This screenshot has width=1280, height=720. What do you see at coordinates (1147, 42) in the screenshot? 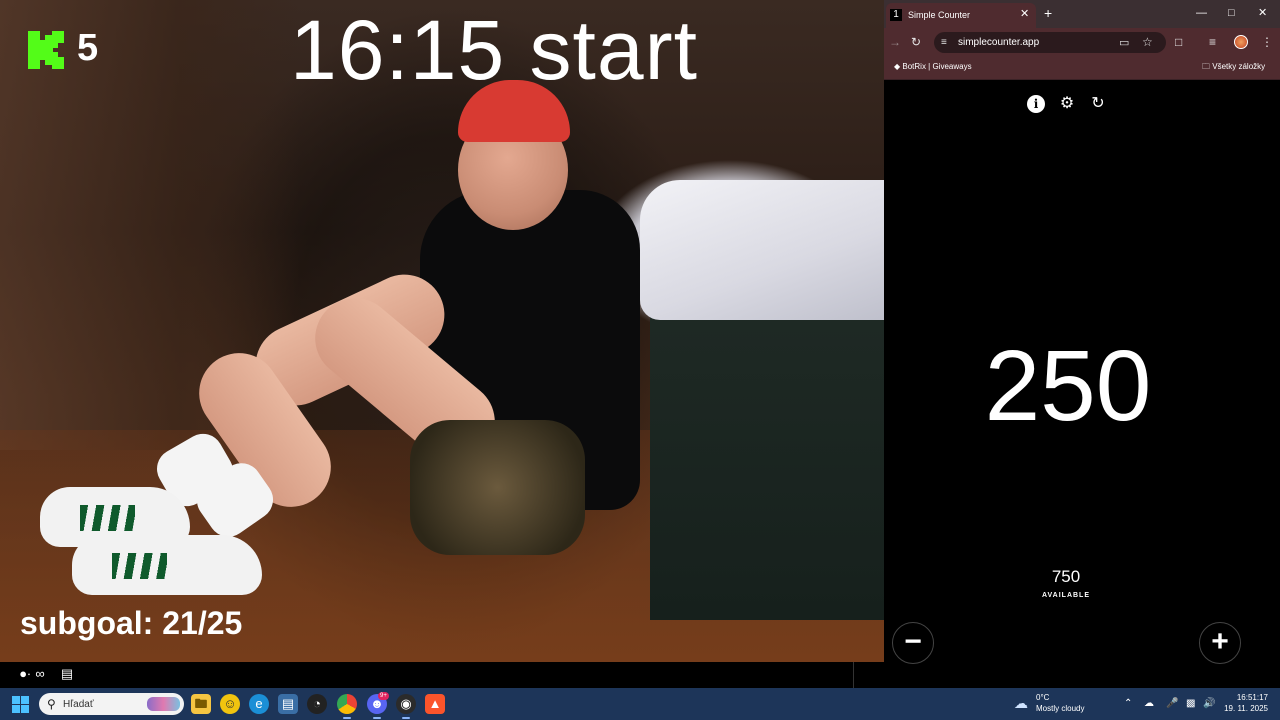
I see `bookmark-star-icon: ☆` at bounding box center [1147, 42].